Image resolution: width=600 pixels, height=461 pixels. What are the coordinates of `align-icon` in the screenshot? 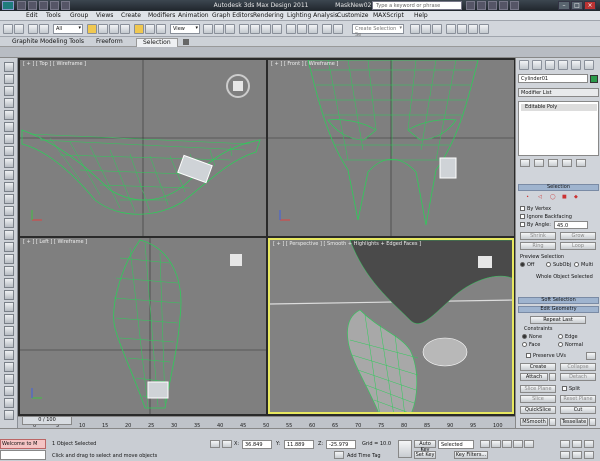 It's located at (313, 29).